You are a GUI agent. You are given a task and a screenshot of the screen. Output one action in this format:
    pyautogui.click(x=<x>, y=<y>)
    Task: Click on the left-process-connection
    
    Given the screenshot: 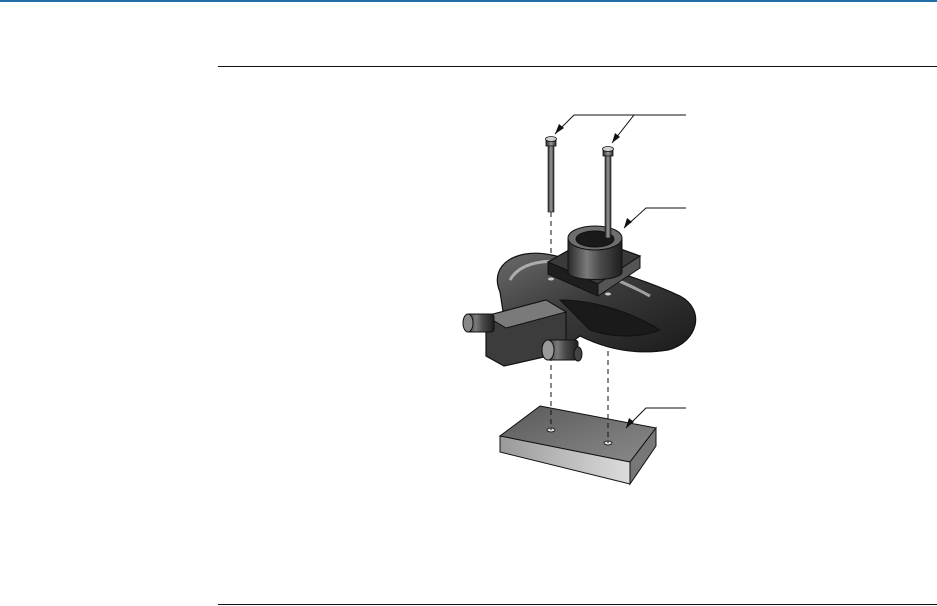 What is the action you would take?
    pyautogui.click(x=478, y=323)
    